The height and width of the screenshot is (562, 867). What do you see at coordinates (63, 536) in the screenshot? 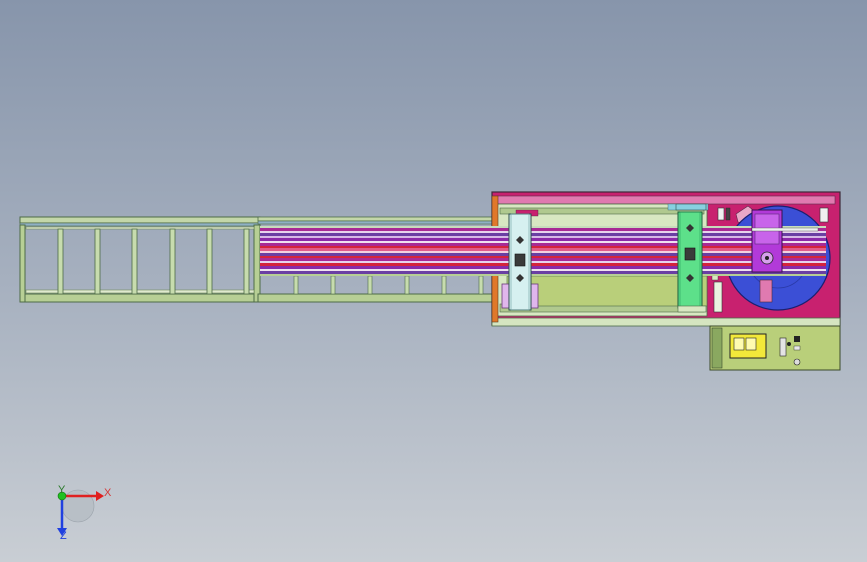
I see `z-axis-label: Z` at bounding box center [63, 536].